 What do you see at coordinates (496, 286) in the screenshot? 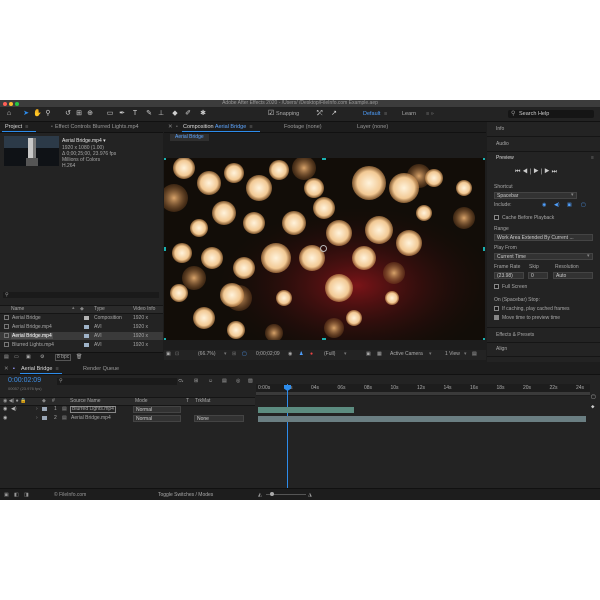
I see `full-screen-checkbox` at bounding box center [496, 286].